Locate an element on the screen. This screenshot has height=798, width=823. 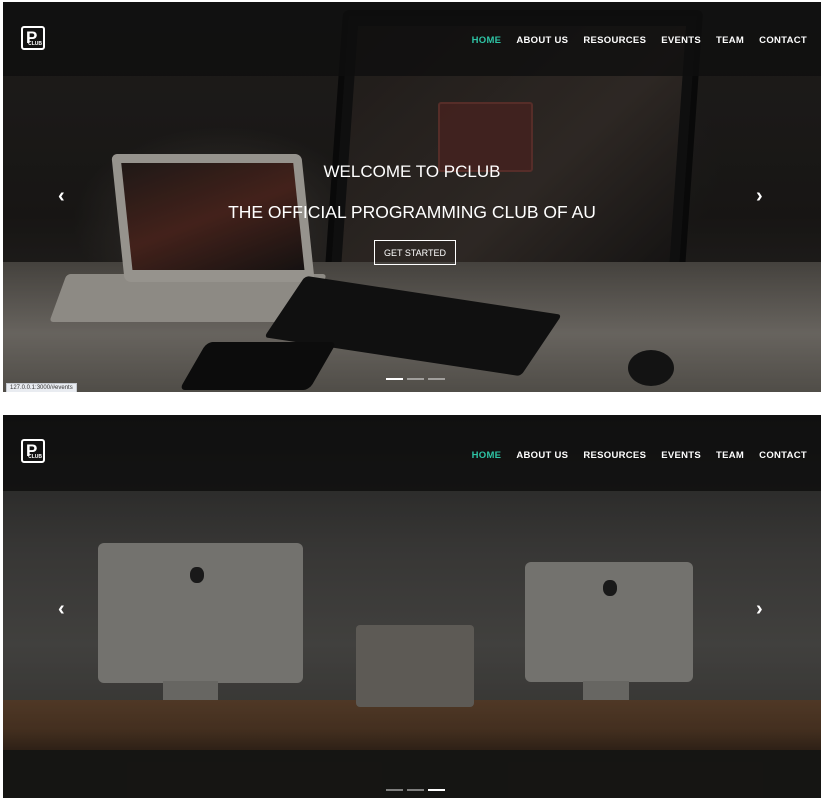
status-bar-url: 127.0.0.1:3000/#events is located at coordinates (41, 387).